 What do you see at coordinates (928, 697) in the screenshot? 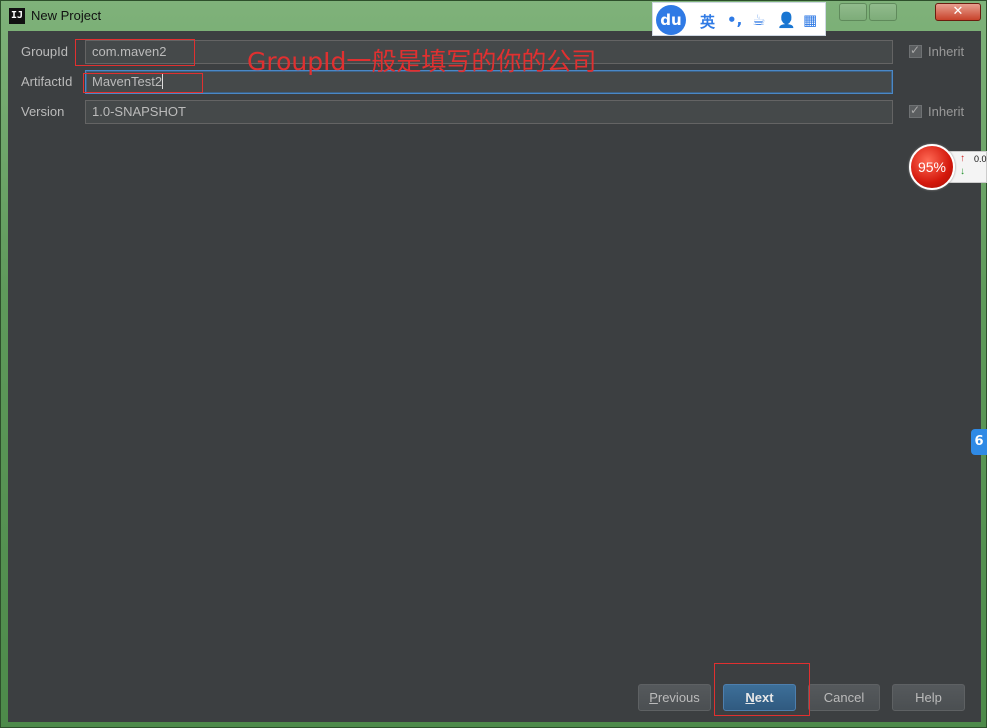
I see `help-button: Help` at bounding box center [928, 697].